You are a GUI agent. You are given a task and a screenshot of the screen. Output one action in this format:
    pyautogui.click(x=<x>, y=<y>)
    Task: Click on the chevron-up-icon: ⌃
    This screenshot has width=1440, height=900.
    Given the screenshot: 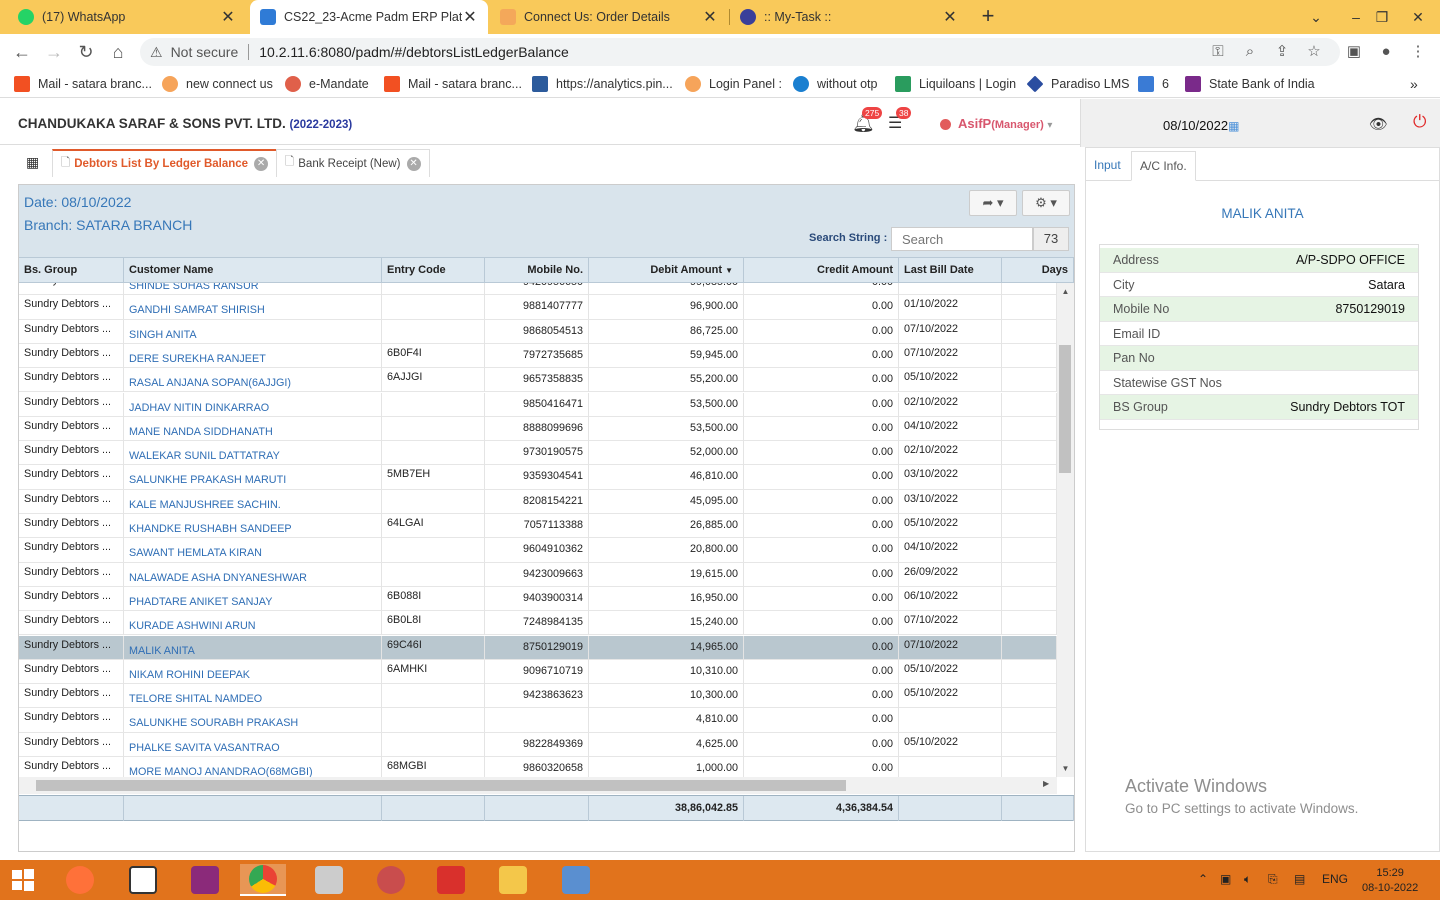 What is the action you would take?
    pyautogui.click(x=1203, y=879)
    